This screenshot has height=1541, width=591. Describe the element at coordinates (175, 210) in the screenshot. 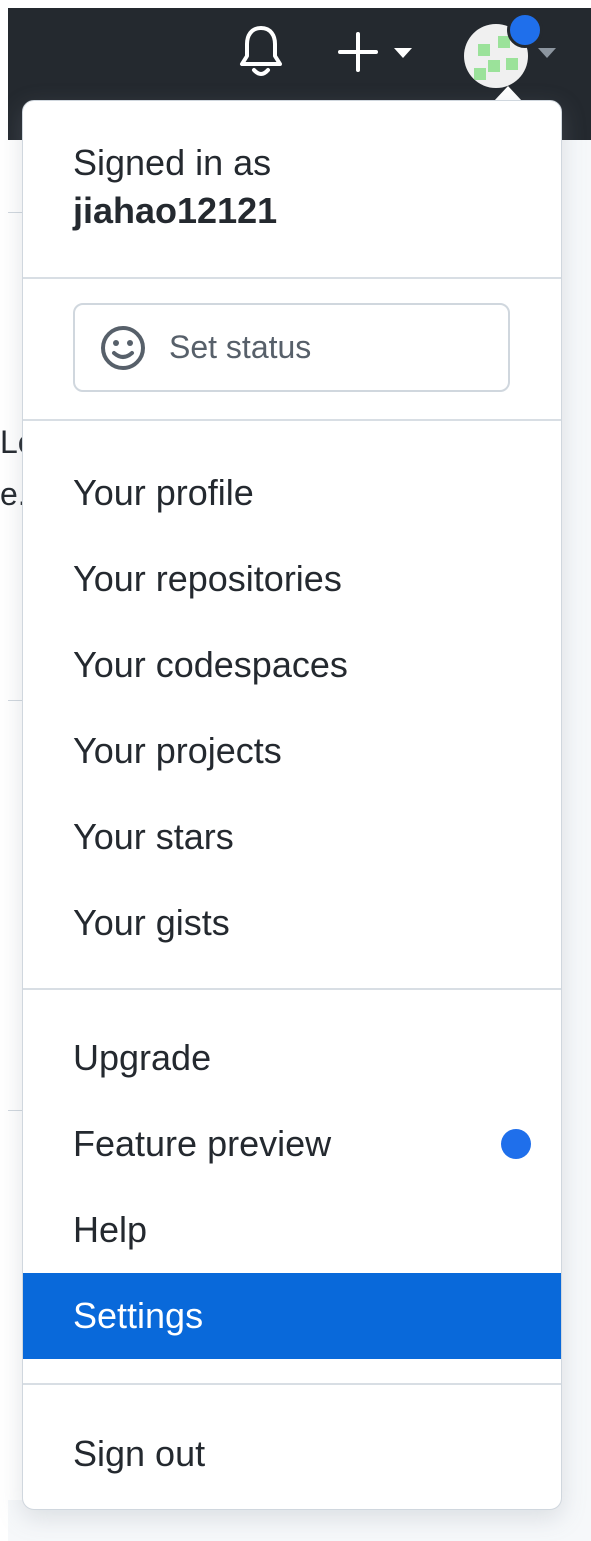

I see `username: jiahao12121` at that location.